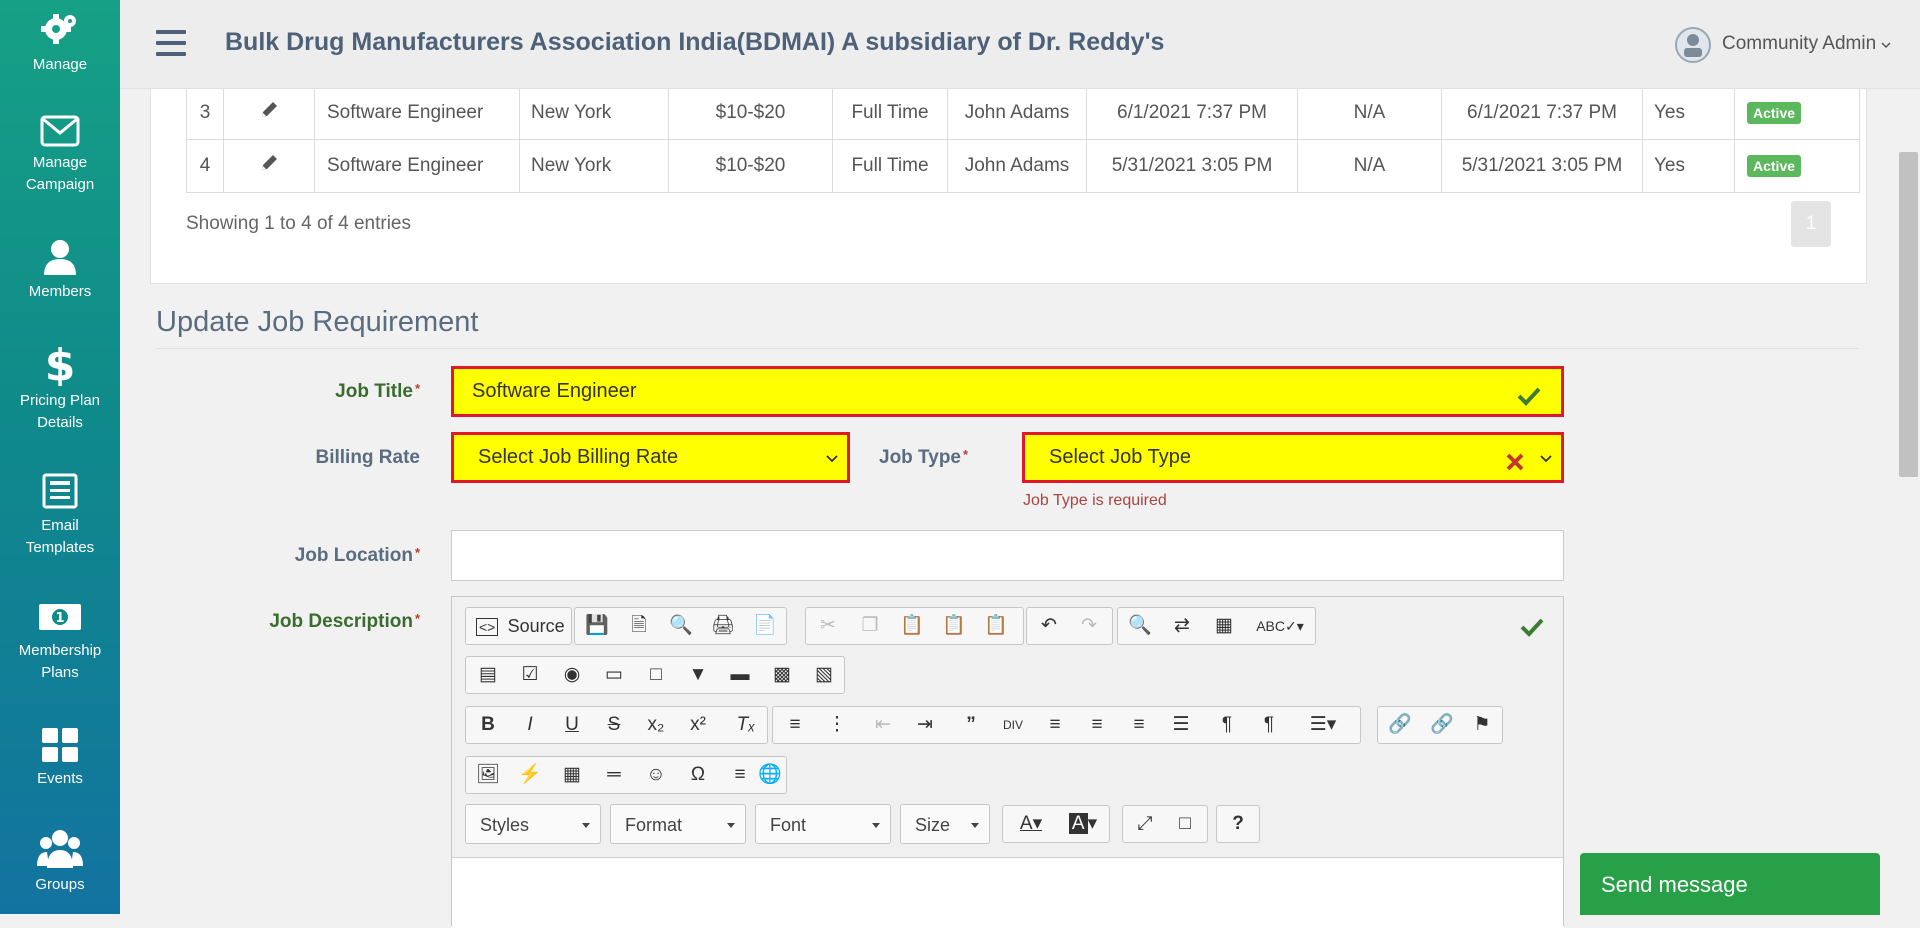  I want to click on numbered-list-icon: ≡, so click(795, 725).